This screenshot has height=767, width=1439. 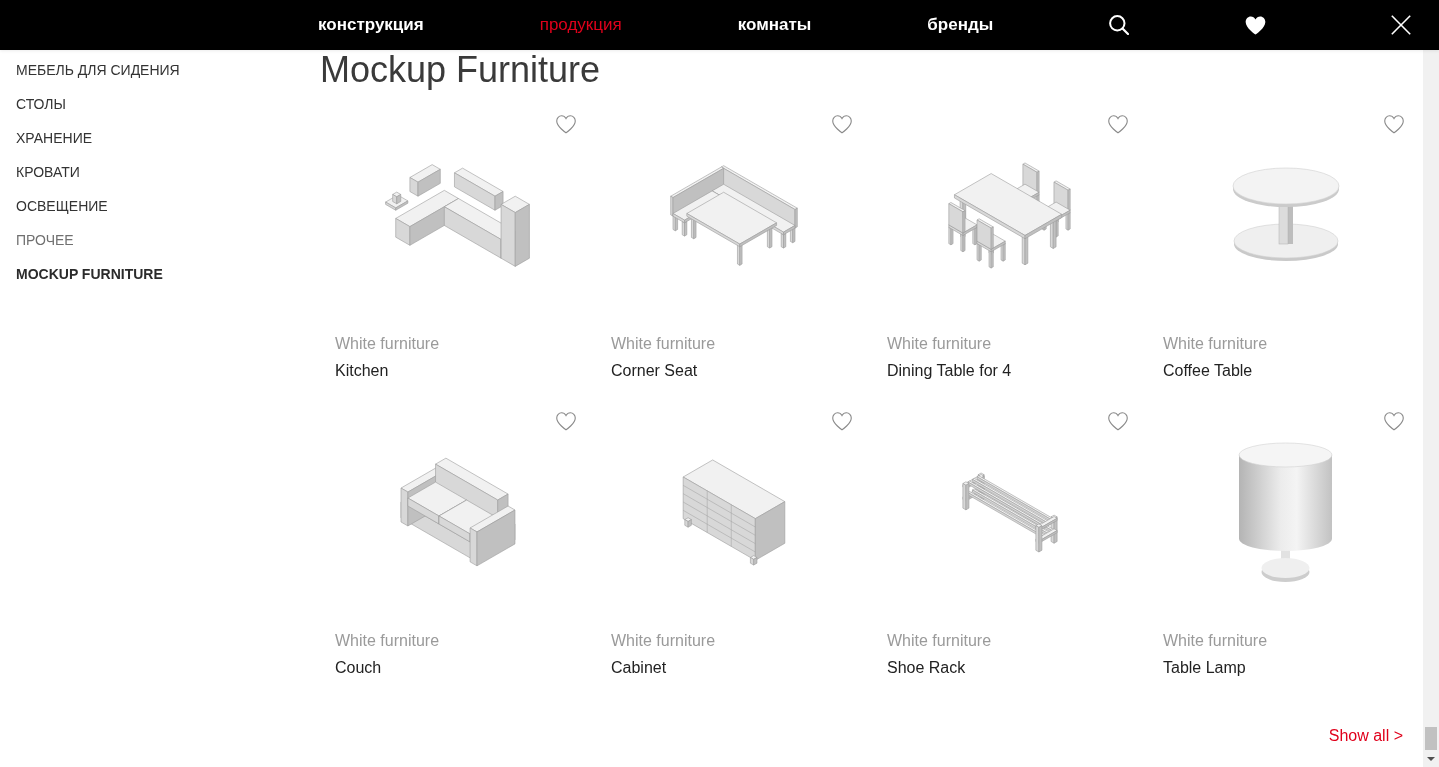 What do you see at coordinates (1119, 25) in the screenshot?
I see `search-icon` at bounding box center [1119, 25].